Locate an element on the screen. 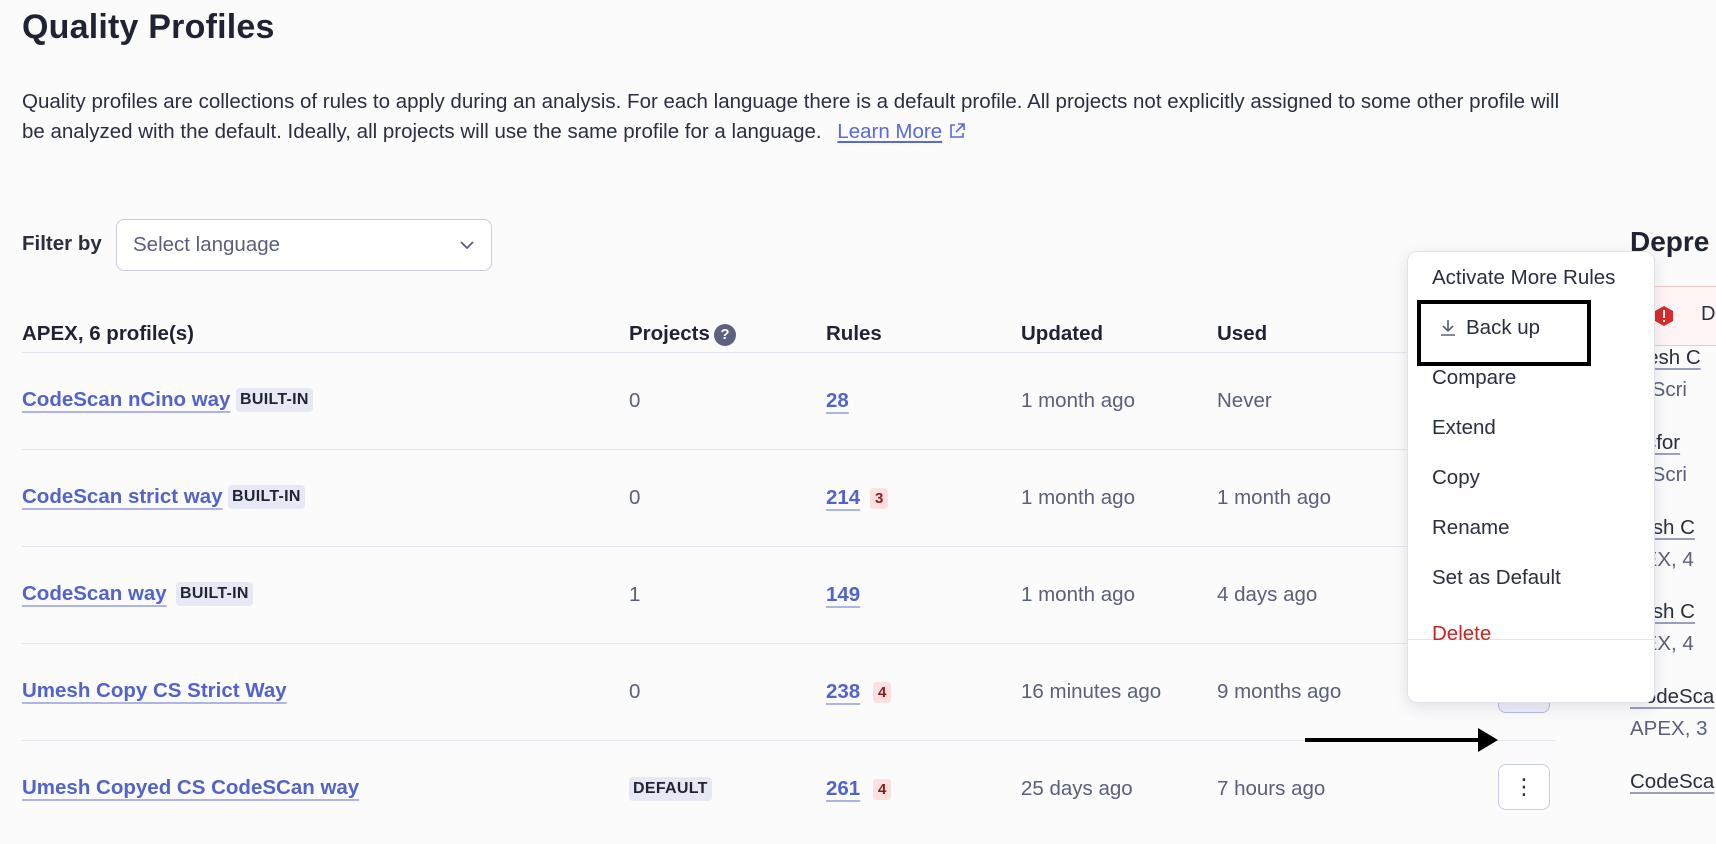 The image size is (1716, 844). rules-count-link: 214 is located at coordinates (843, 498).